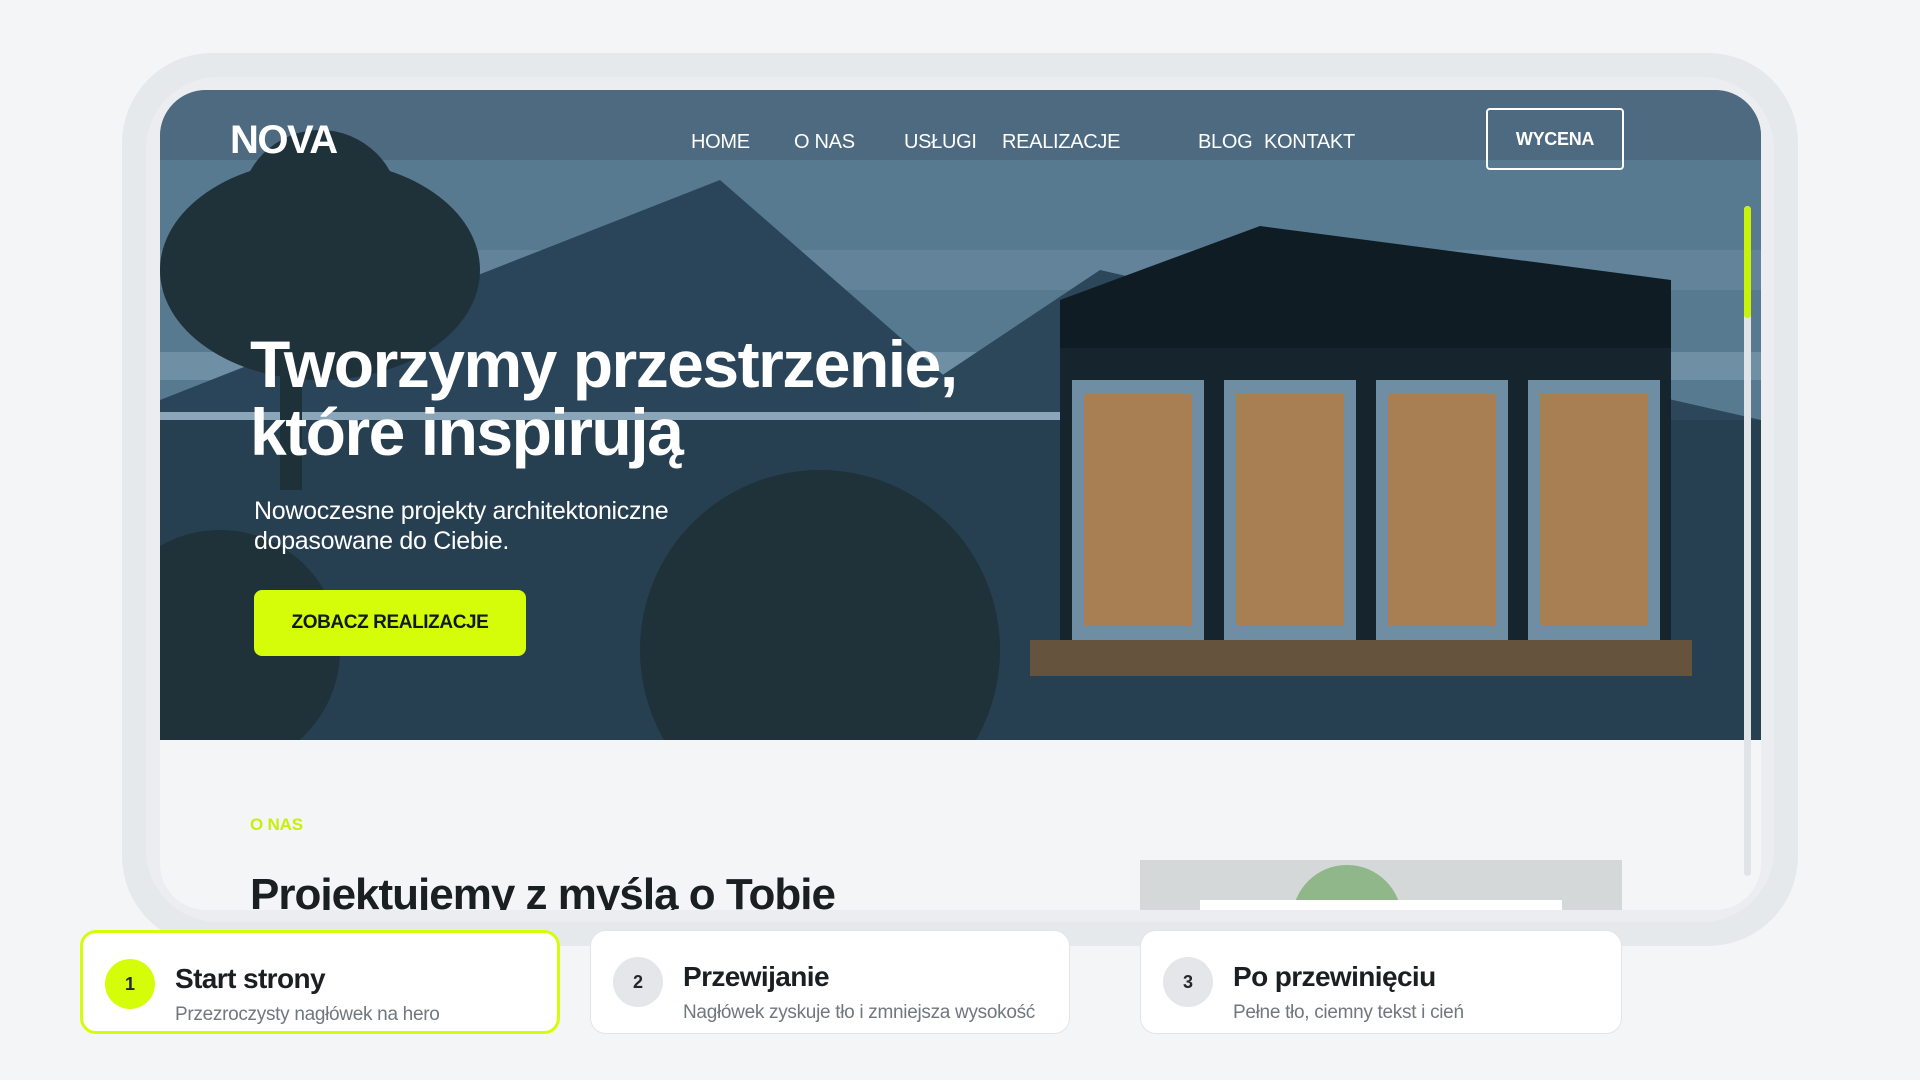 The width and height of the screenshot is (1920, 1080). What do you see at coordinates (461, 511) in the screenshot?
I see `hero-subtitle-line1: Nowoczesne projekty architektoniczne` at bounding box center [461, 511].